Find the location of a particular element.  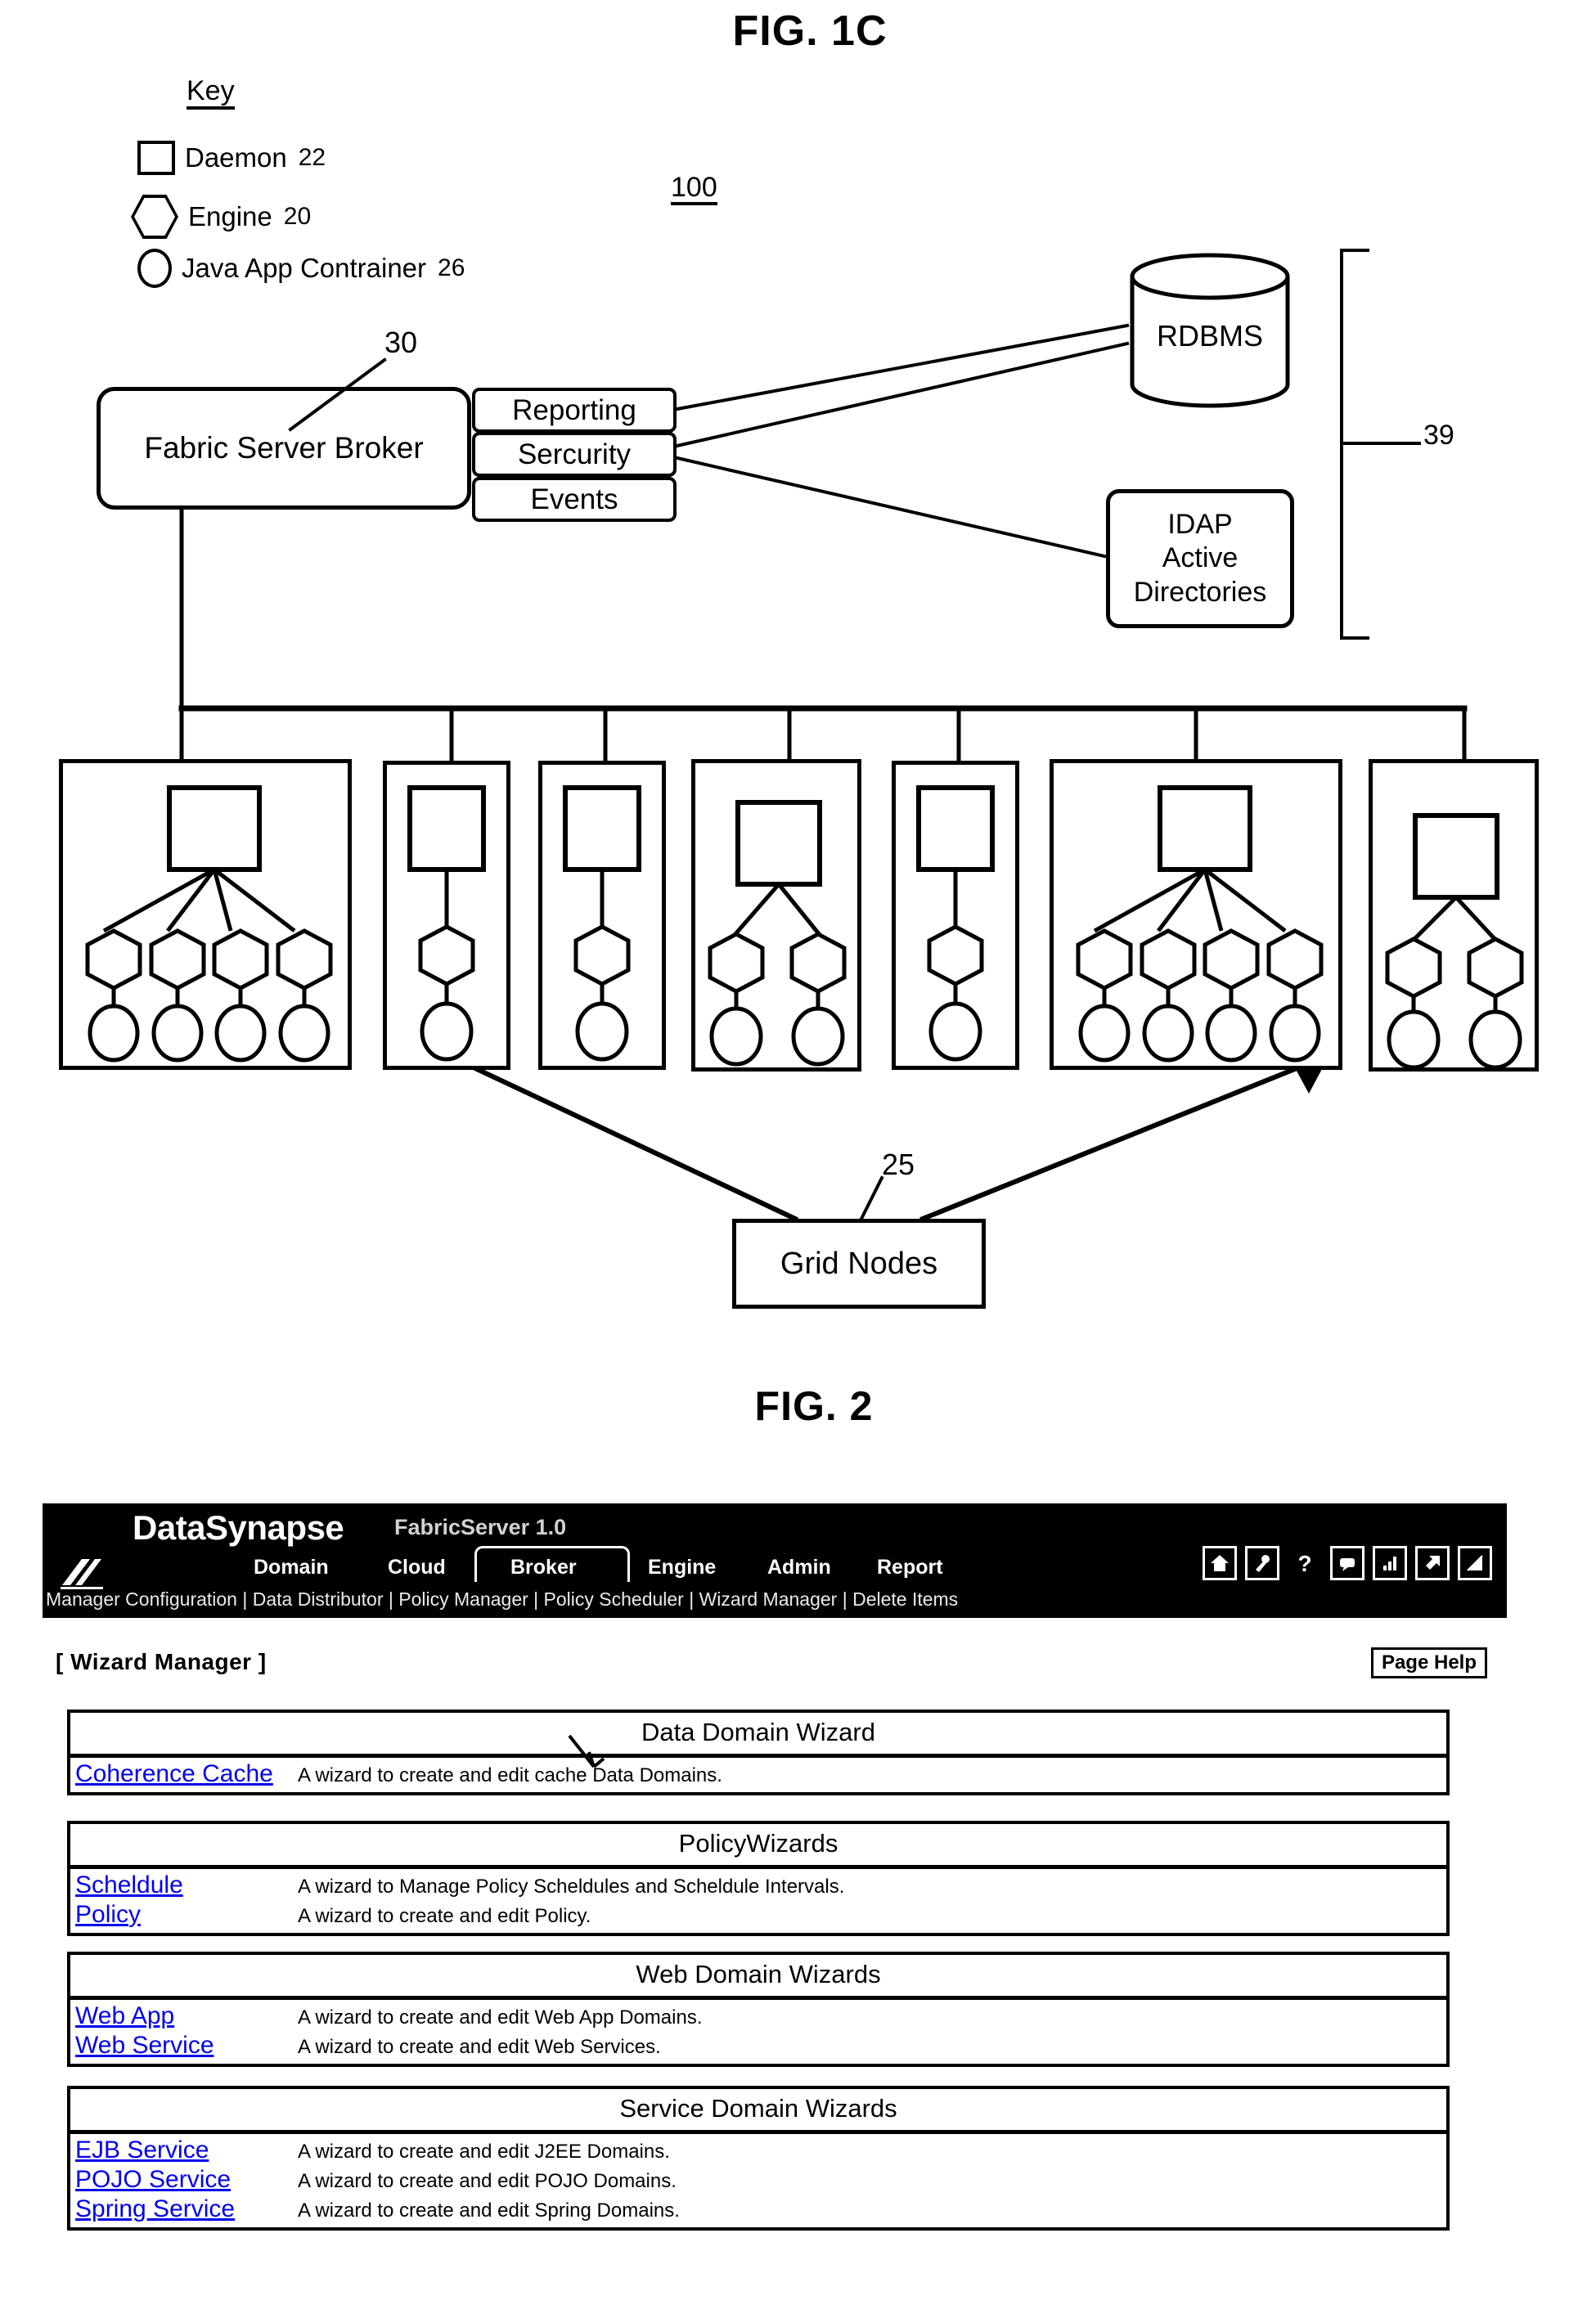

key-item-ref: 26 is located at coordinates (451, 267).